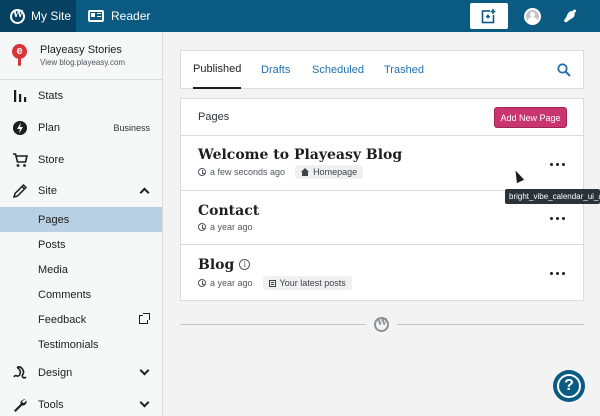 The height and width of the screenshot is (416, 600). I want to click on sidebar-item-tools: Tools, so click(81, 404).